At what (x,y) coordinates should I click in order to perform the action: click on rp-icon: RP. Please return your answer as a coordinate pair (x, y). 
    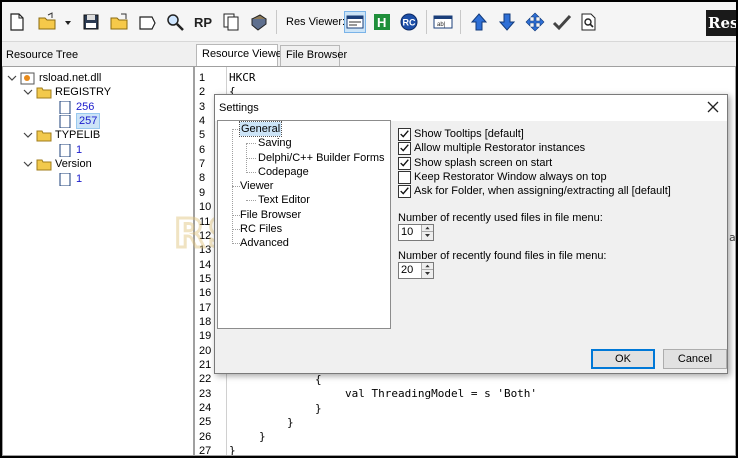
    Looking at the image, I should click on (203, 22).